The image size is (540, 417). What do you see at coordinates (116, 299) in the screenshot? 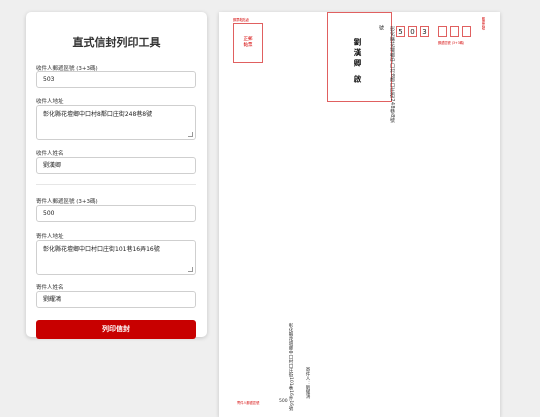
I see `sender-name-input: 劉耀鴻` at bounding box center [116, 299].